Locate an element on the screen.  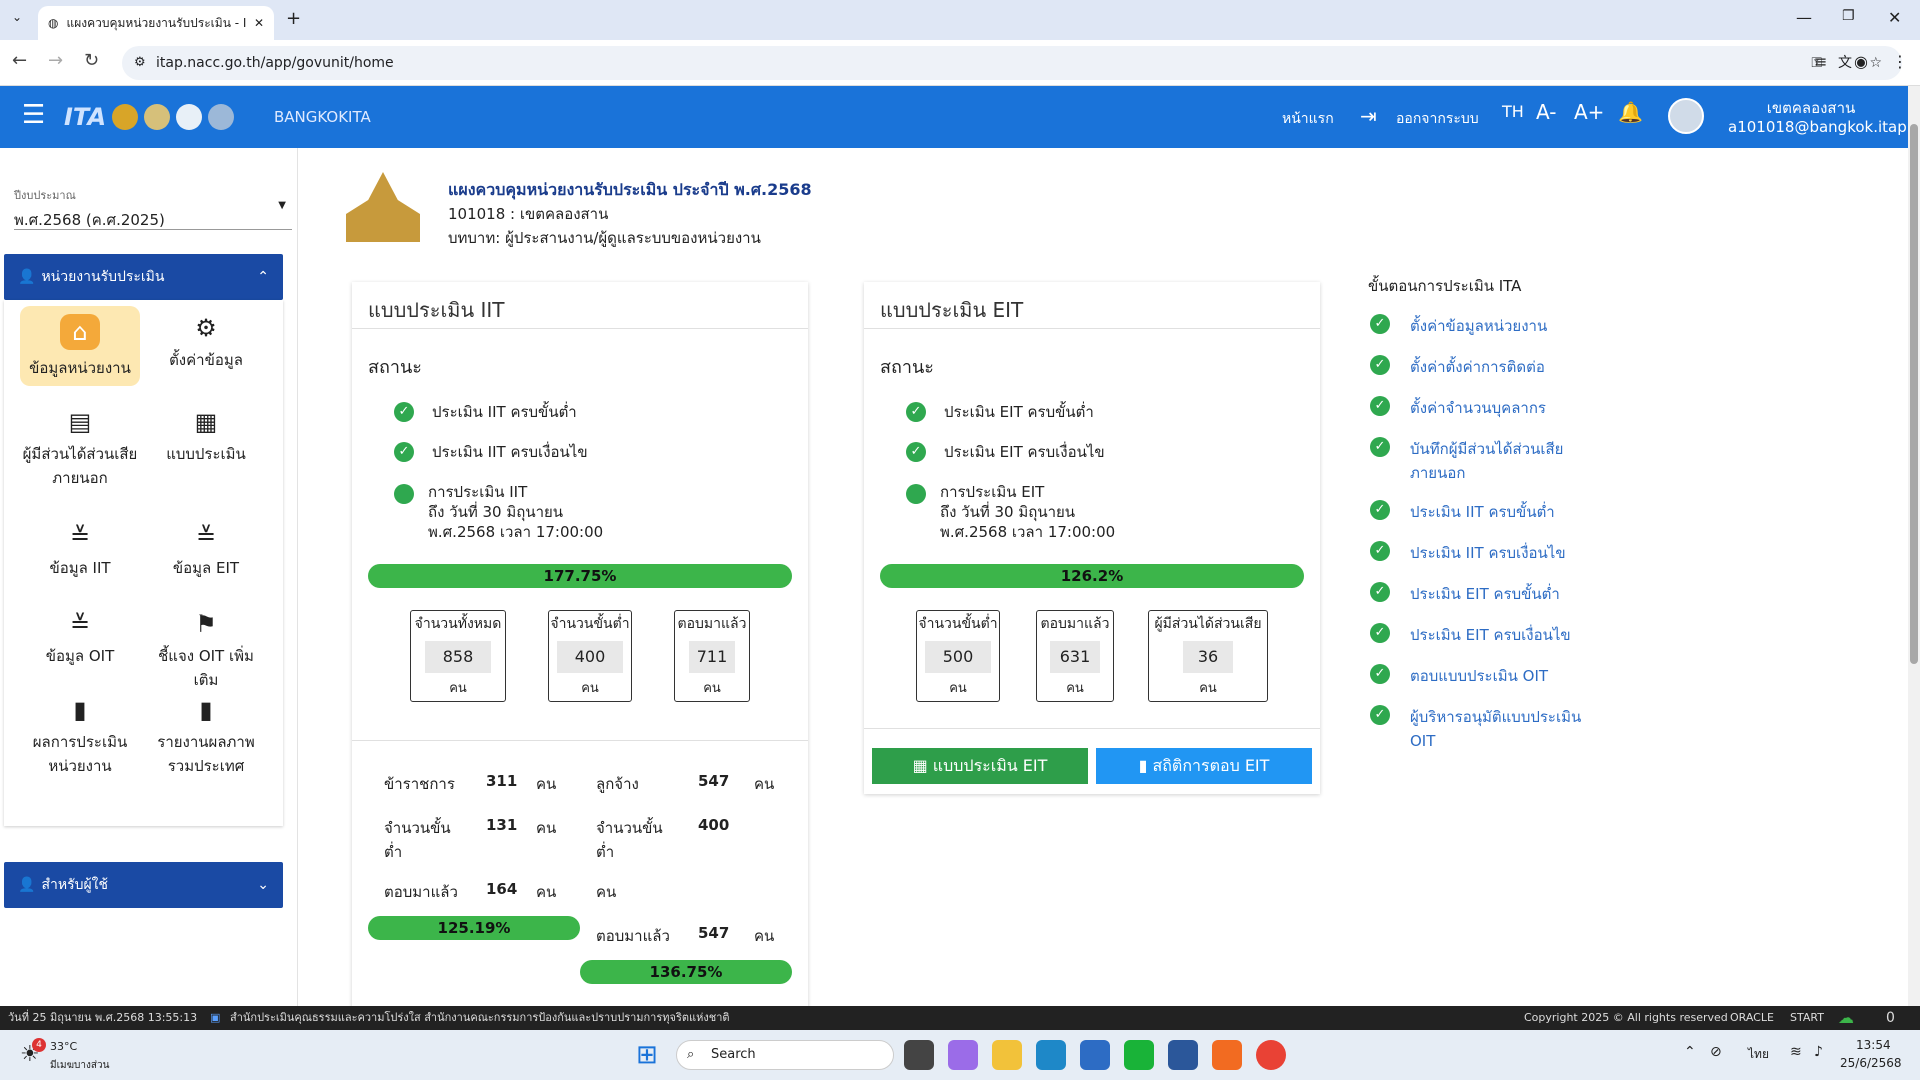
minimize-icon: — is located at coordinates (1804, 17).